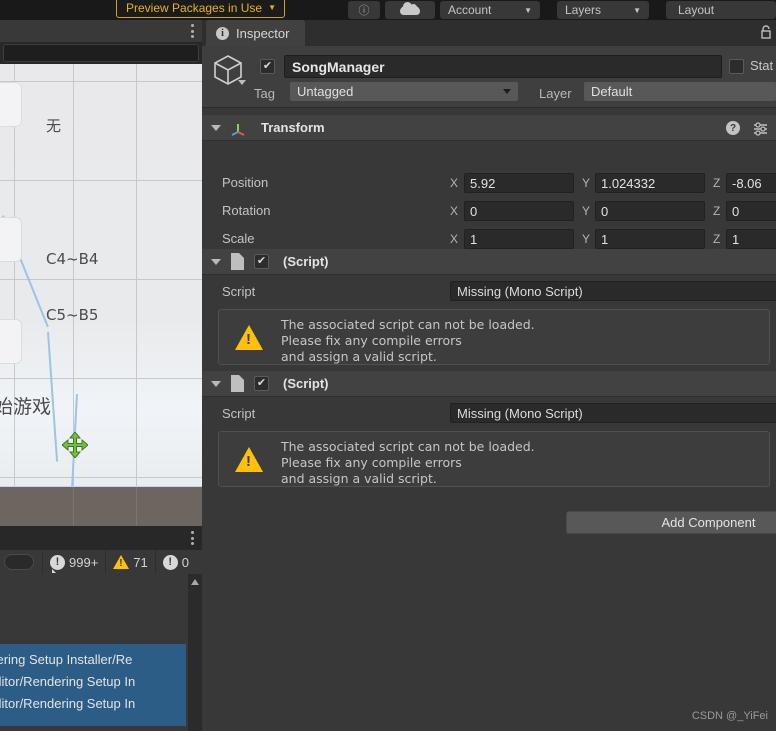 The image size is (776, 731). I want to click on errors-count: 0, so click(185, 562).